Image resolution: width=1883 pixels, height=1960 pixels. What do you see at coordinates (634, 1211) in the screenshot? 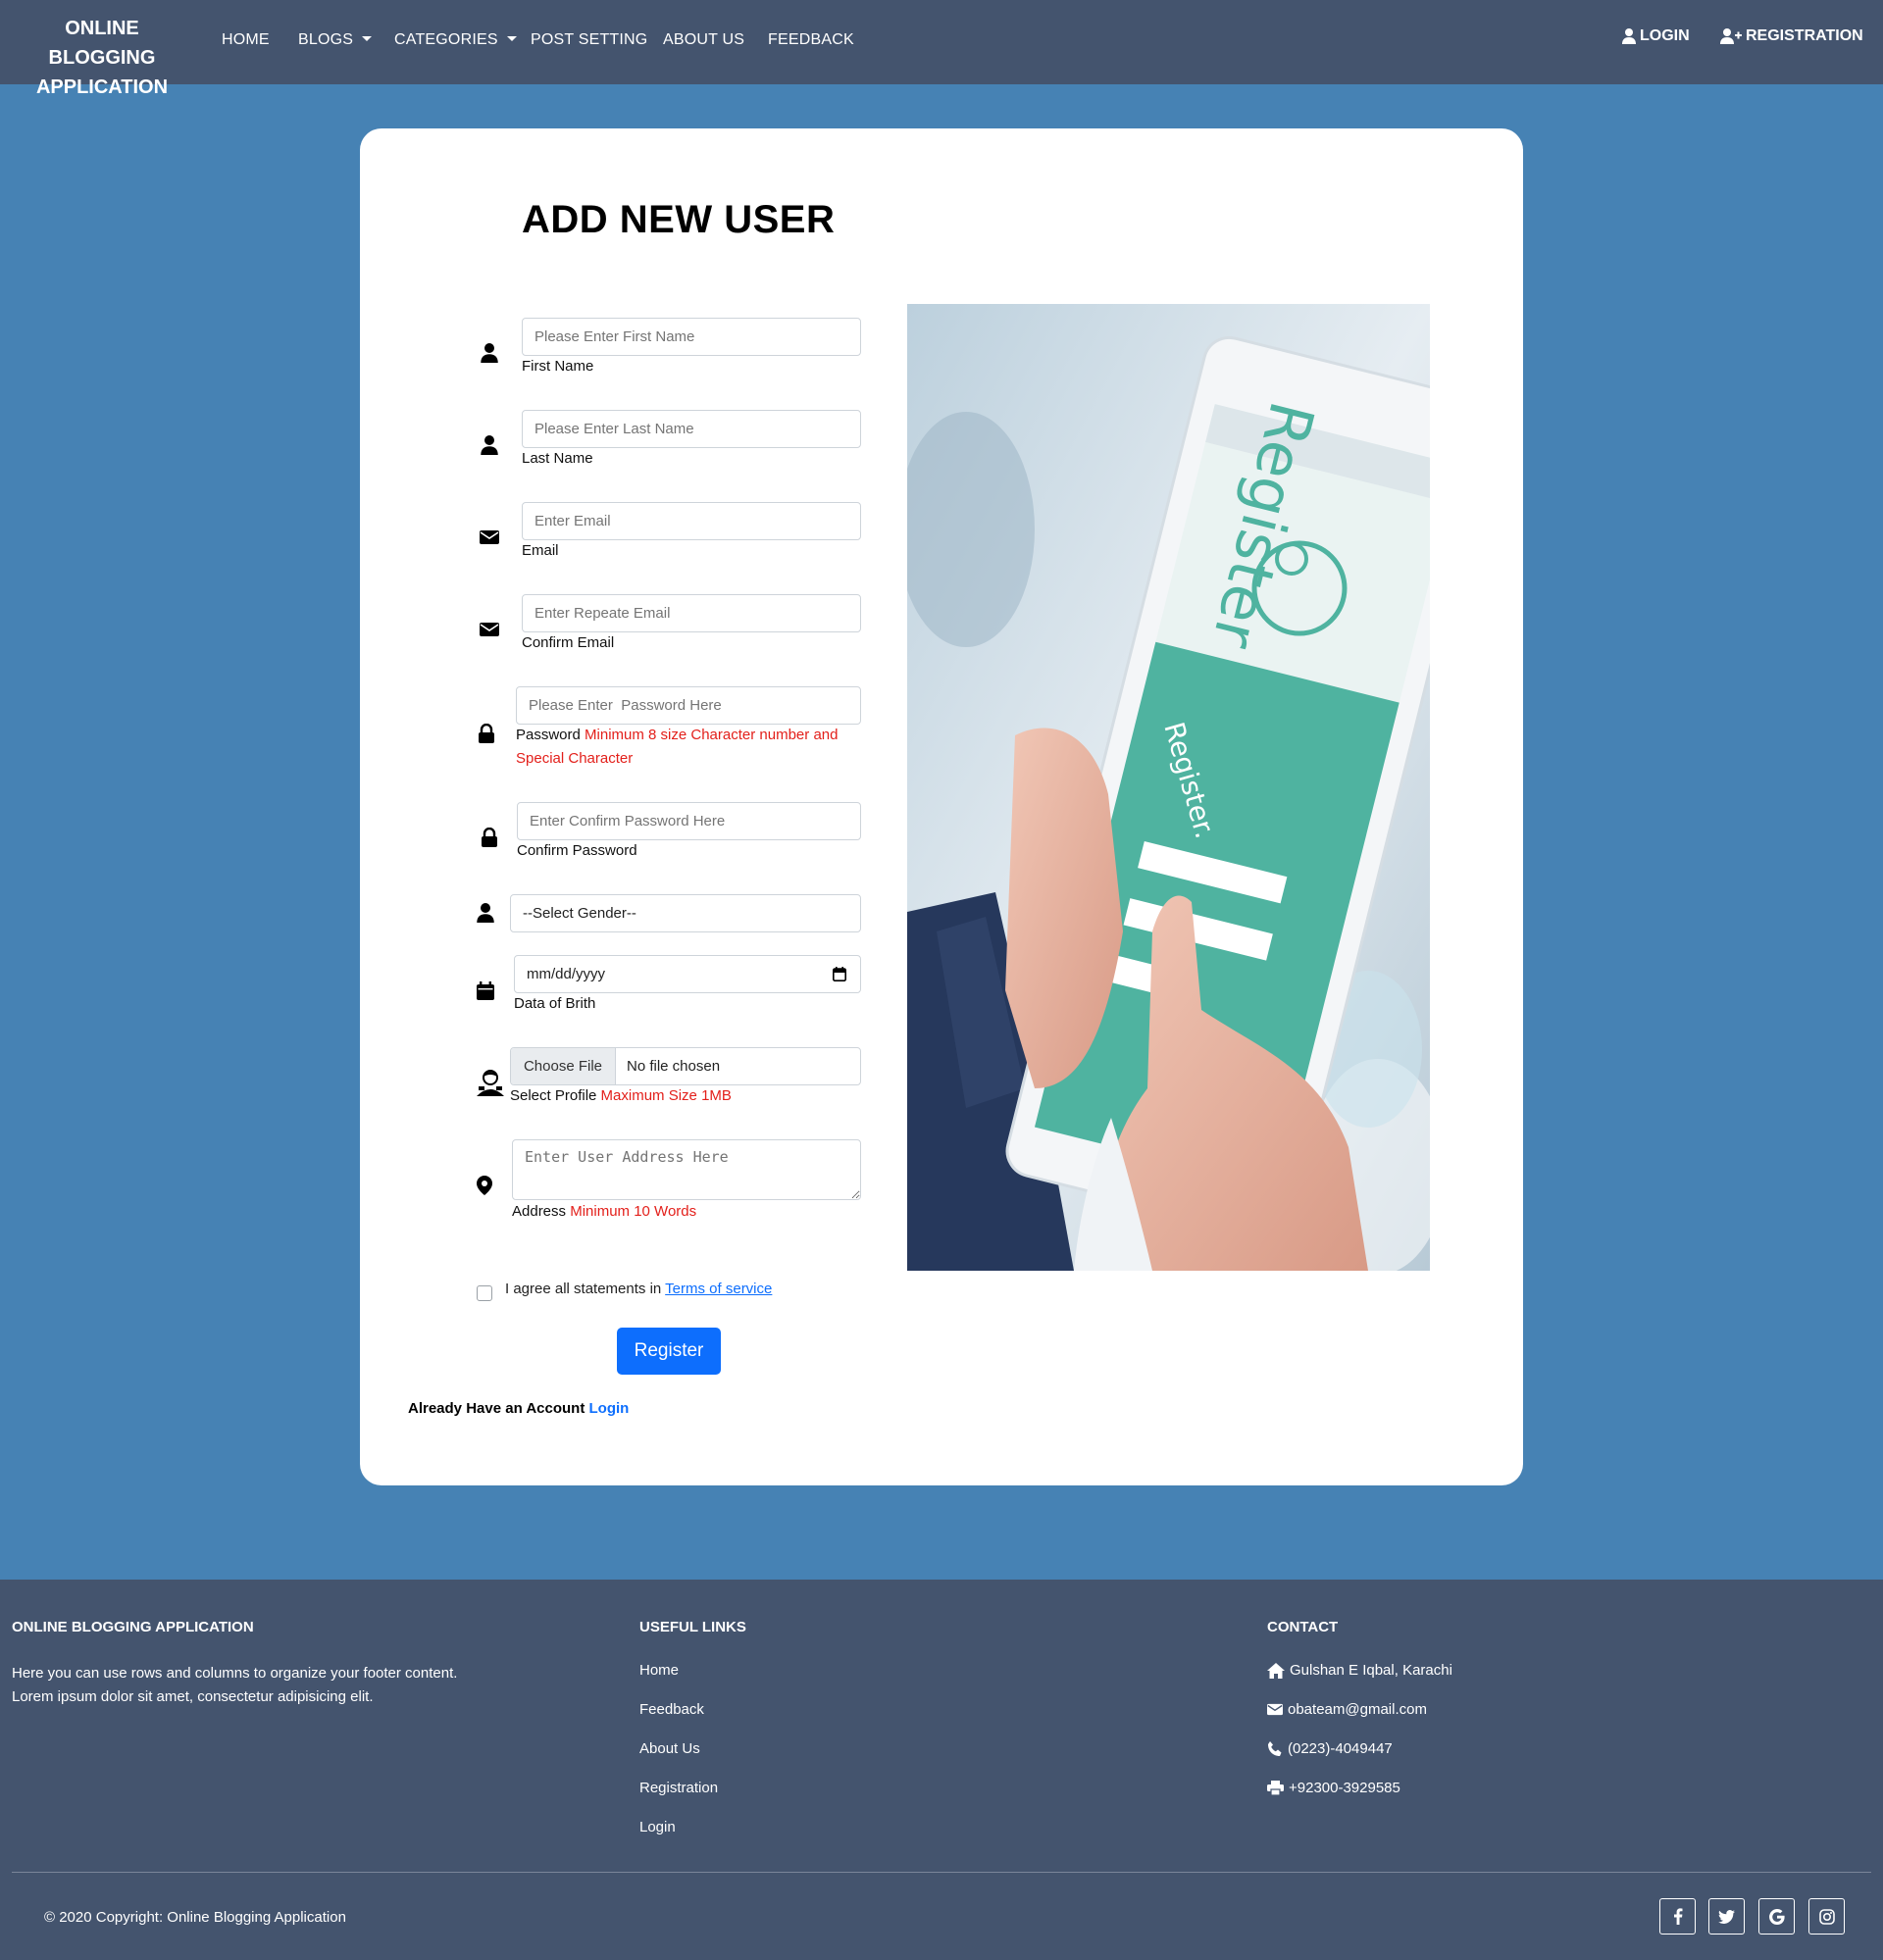
I see `address-hint: Minimum 10 Words` at bounding box center [634, 1211].